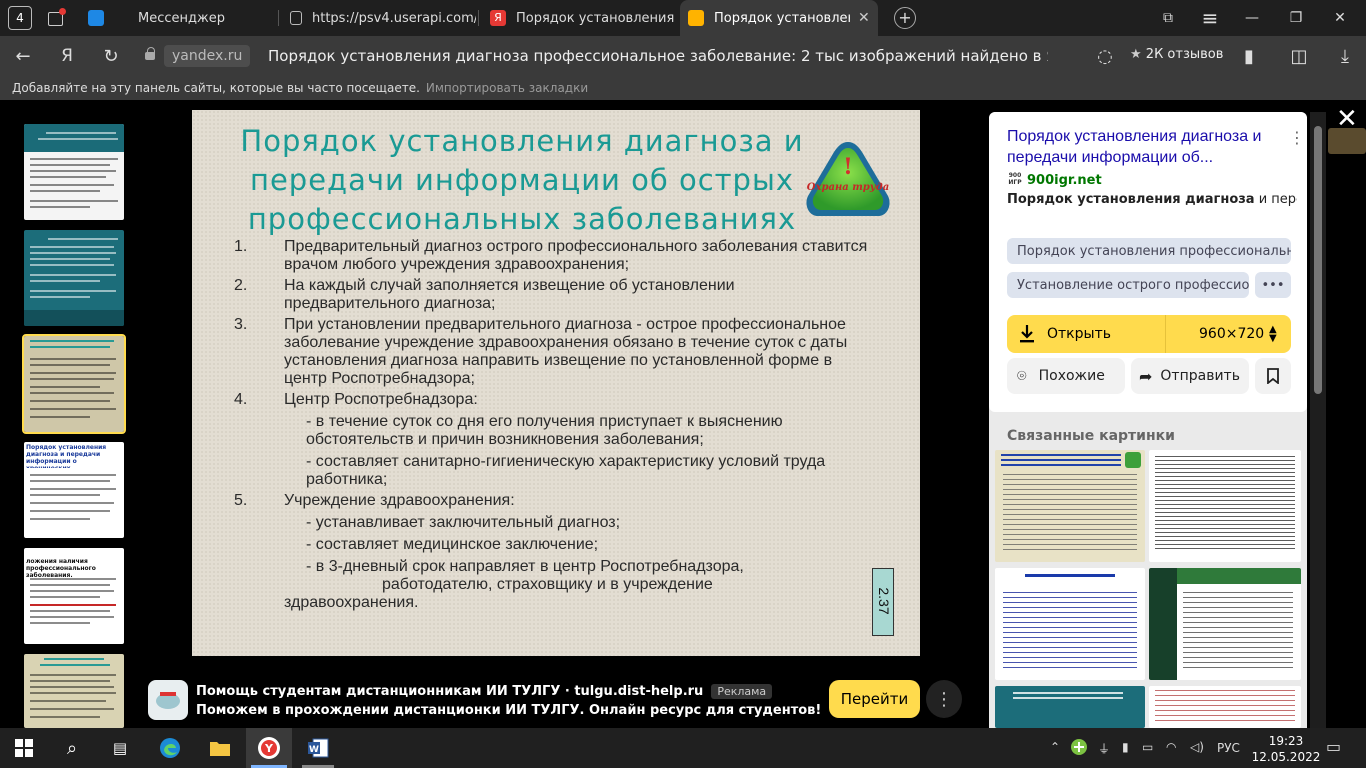 Image resolution: width=1366 pixels, height=768 pixels. Describe the element at coordinates (1273, 285) in the screenshot. I see `more-tags-button: •••` at that location.